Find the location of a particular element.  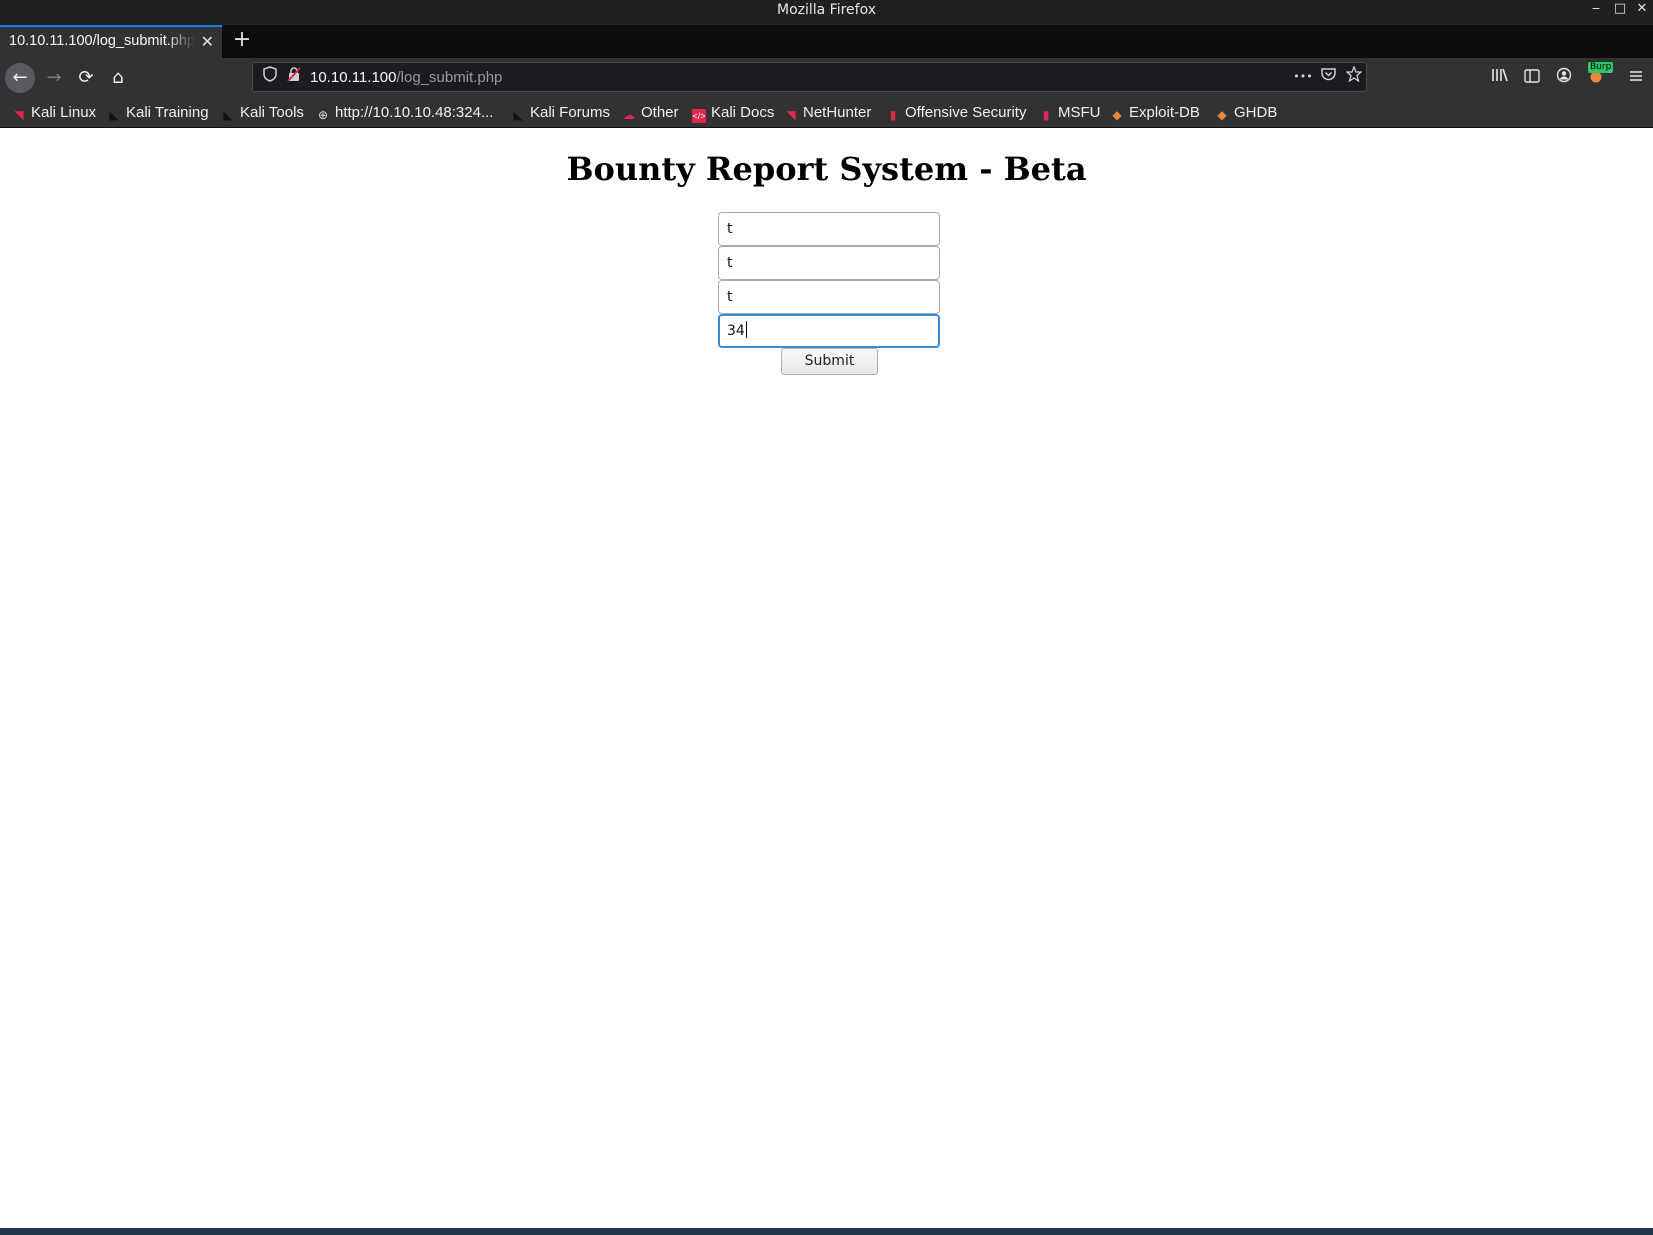

foxyproxy-extension-icon: Burp is located at coordinates (1599, 76).